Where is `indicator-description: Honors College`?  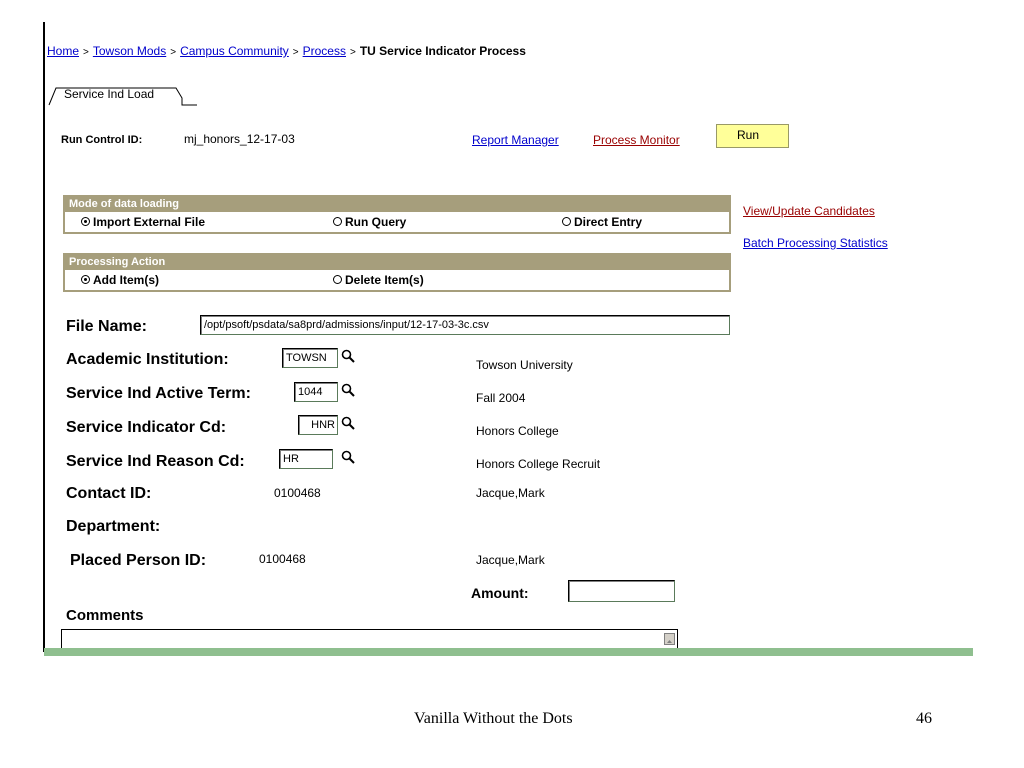 indicator-description: Honors College is located at coordinates (517, 431).